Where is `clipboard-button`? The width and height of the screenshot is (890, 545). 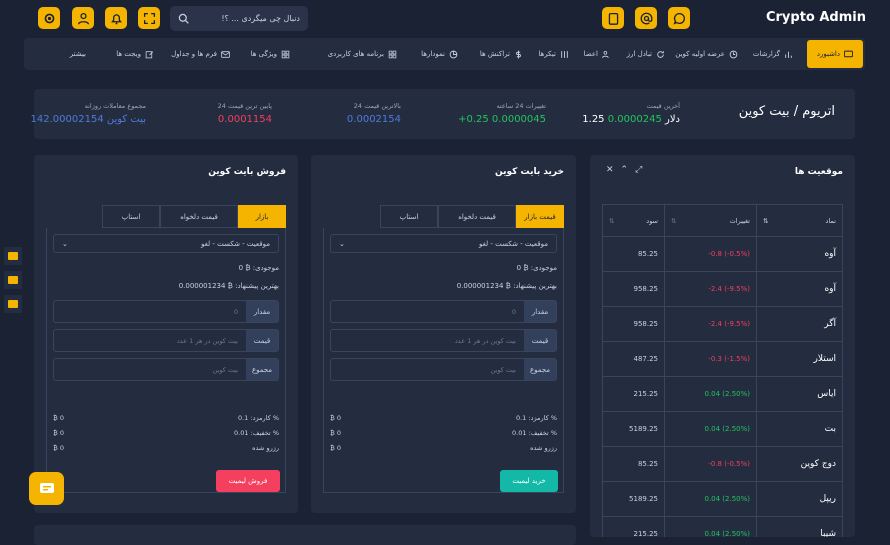
clipboard-button is located at coordinates (613, 18).